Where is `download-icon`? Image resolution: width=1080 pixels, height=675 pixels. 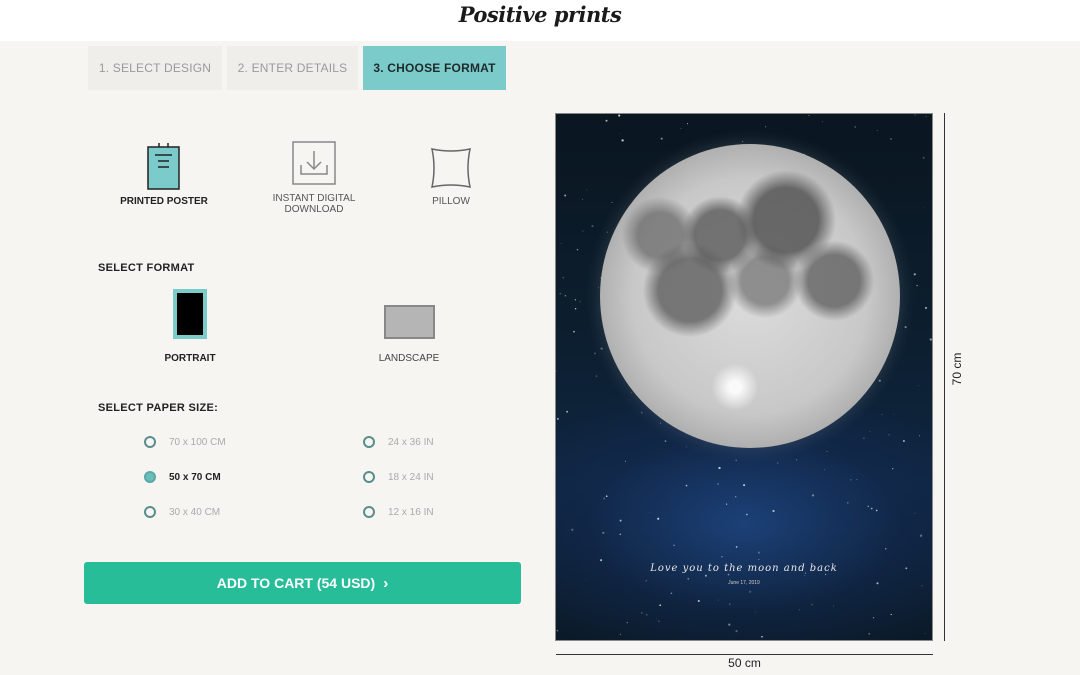 download-icon is located at coordinates (314, 163).